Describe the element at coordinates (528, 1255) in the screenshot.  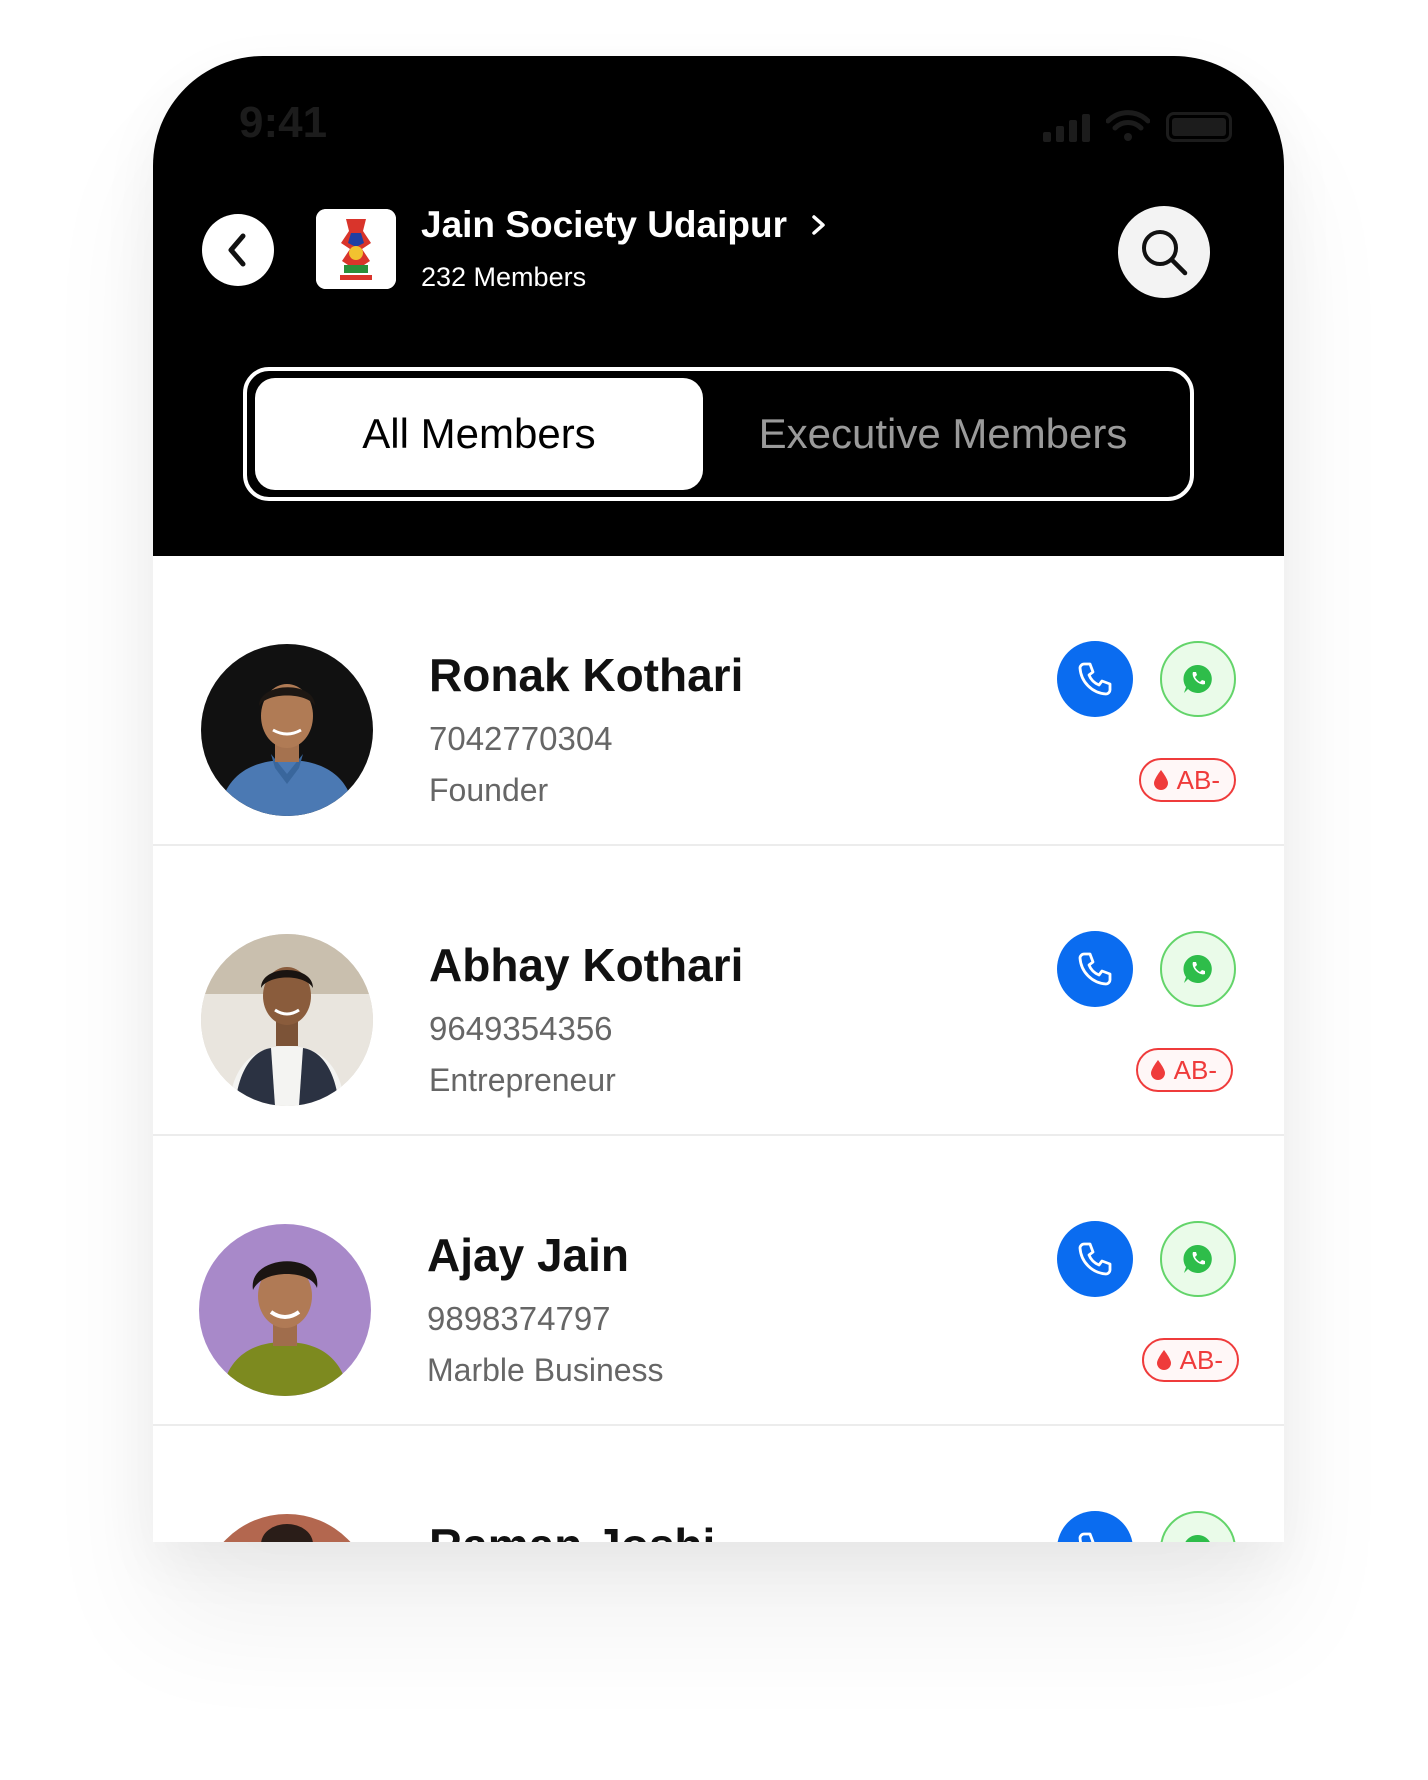
I see `member-name: Ajay Jain` at that location.